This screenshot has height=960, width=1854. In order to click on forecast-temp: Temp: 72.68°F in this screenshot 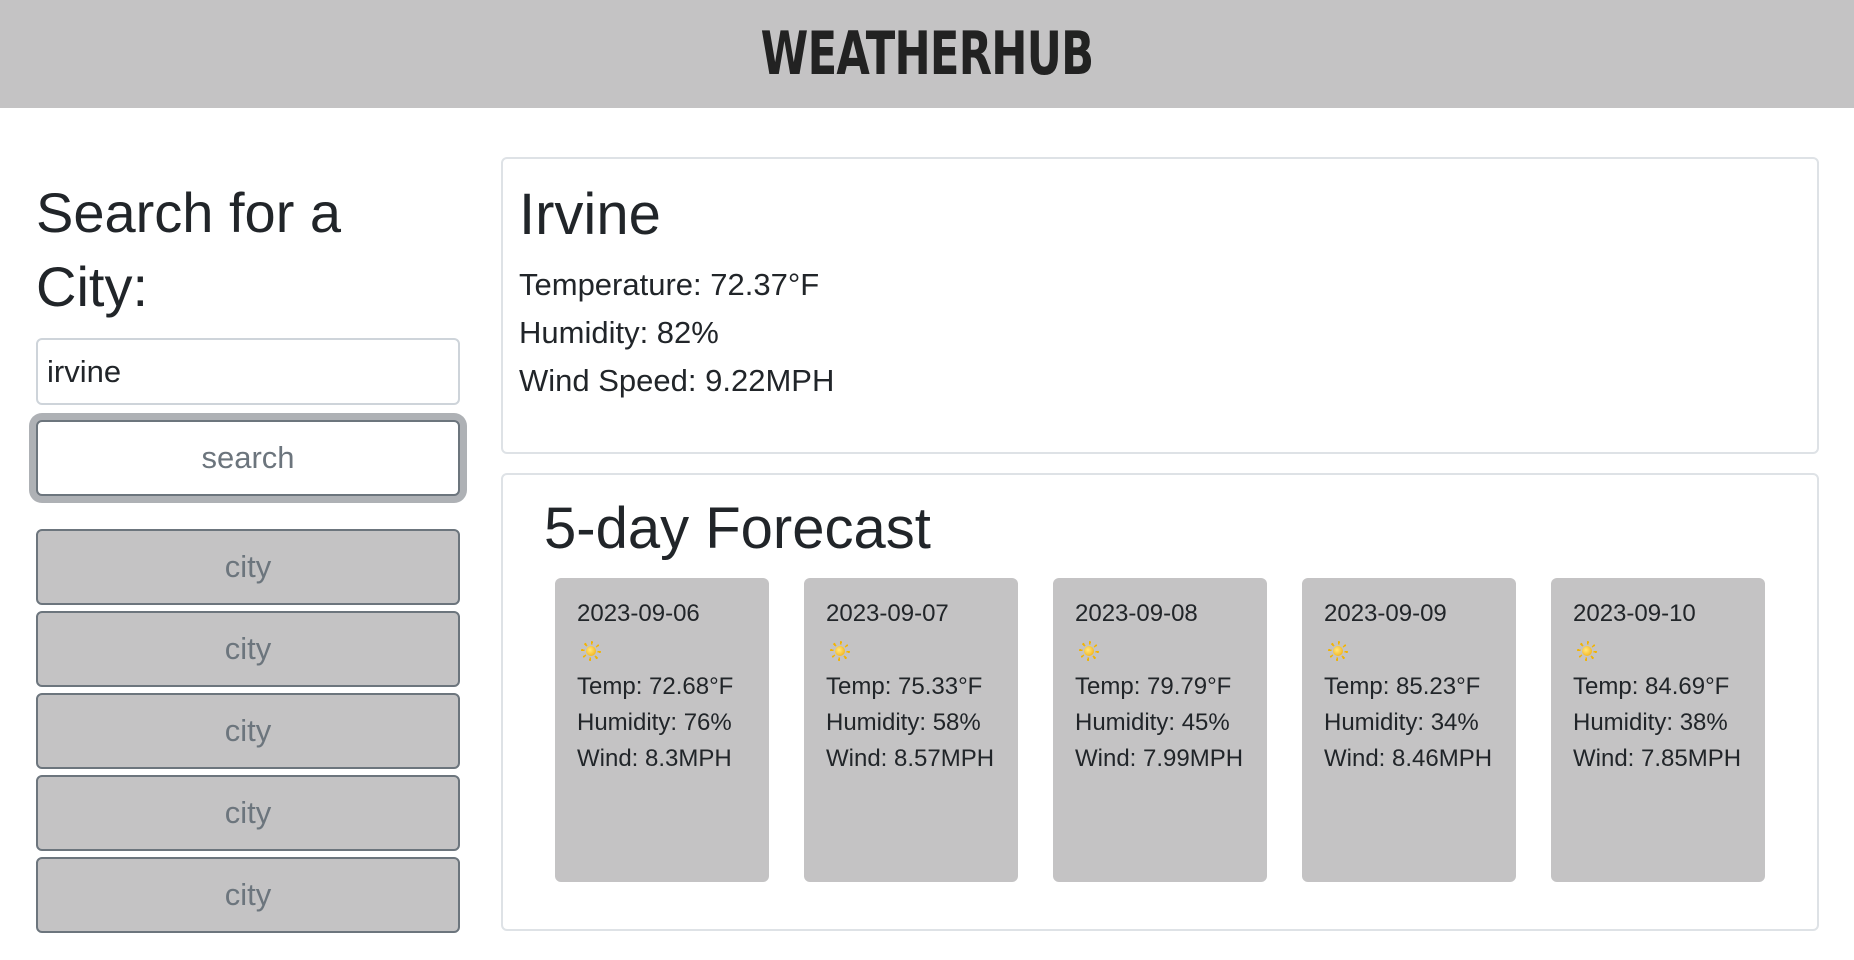, I will do `click(655, 686)`.